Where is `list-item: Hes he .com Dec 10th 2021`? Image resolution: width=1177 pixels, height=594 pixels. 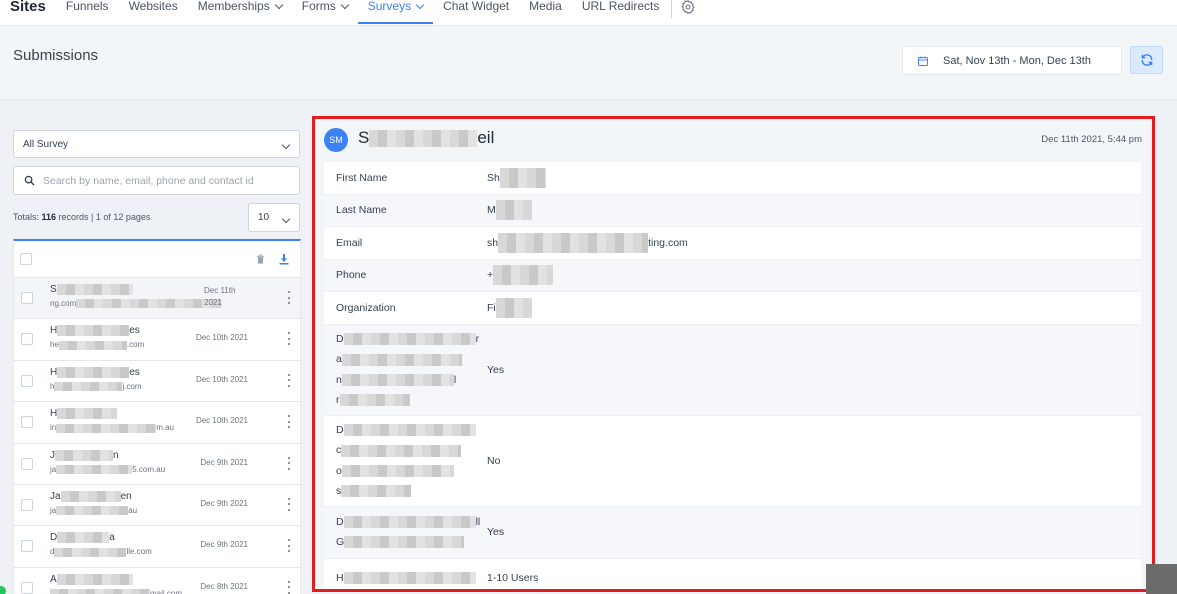
list-item: Hes he .com Dec 10th 2021 is located at coordinates (157, 340).